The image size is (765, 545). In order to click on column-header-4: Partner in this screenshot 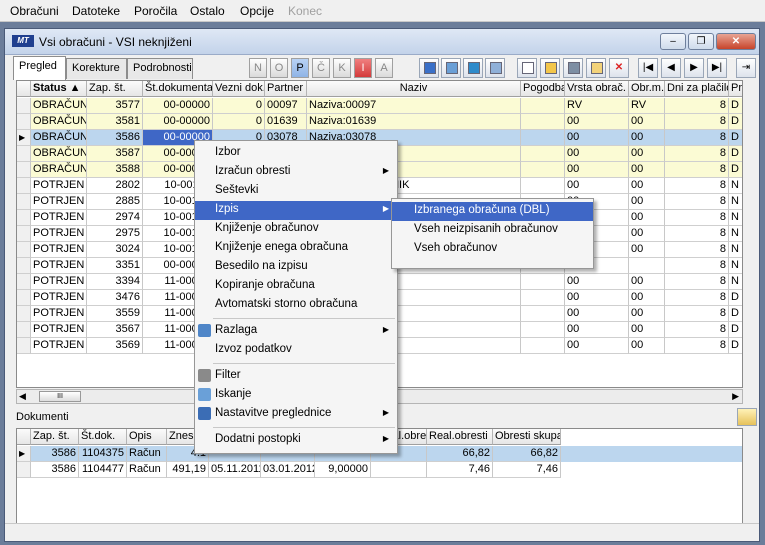, I will do `click(286, 89)`.